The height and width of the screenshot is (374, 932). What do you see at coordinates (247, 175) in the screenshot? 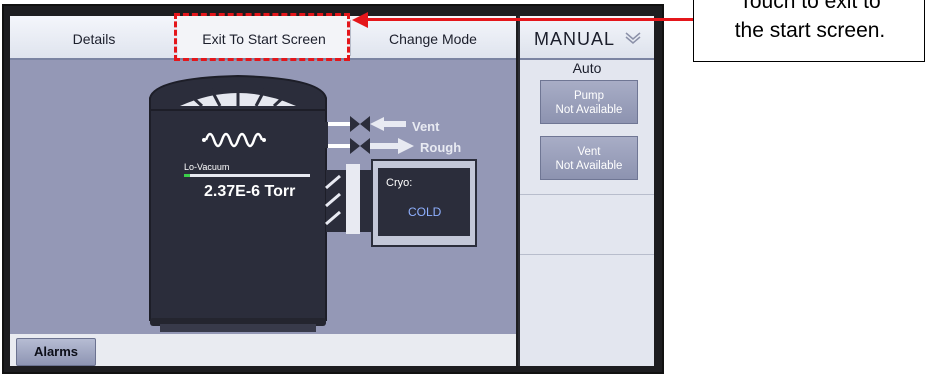
I see `gauge-bar-track` at bounding box center [247, 175].